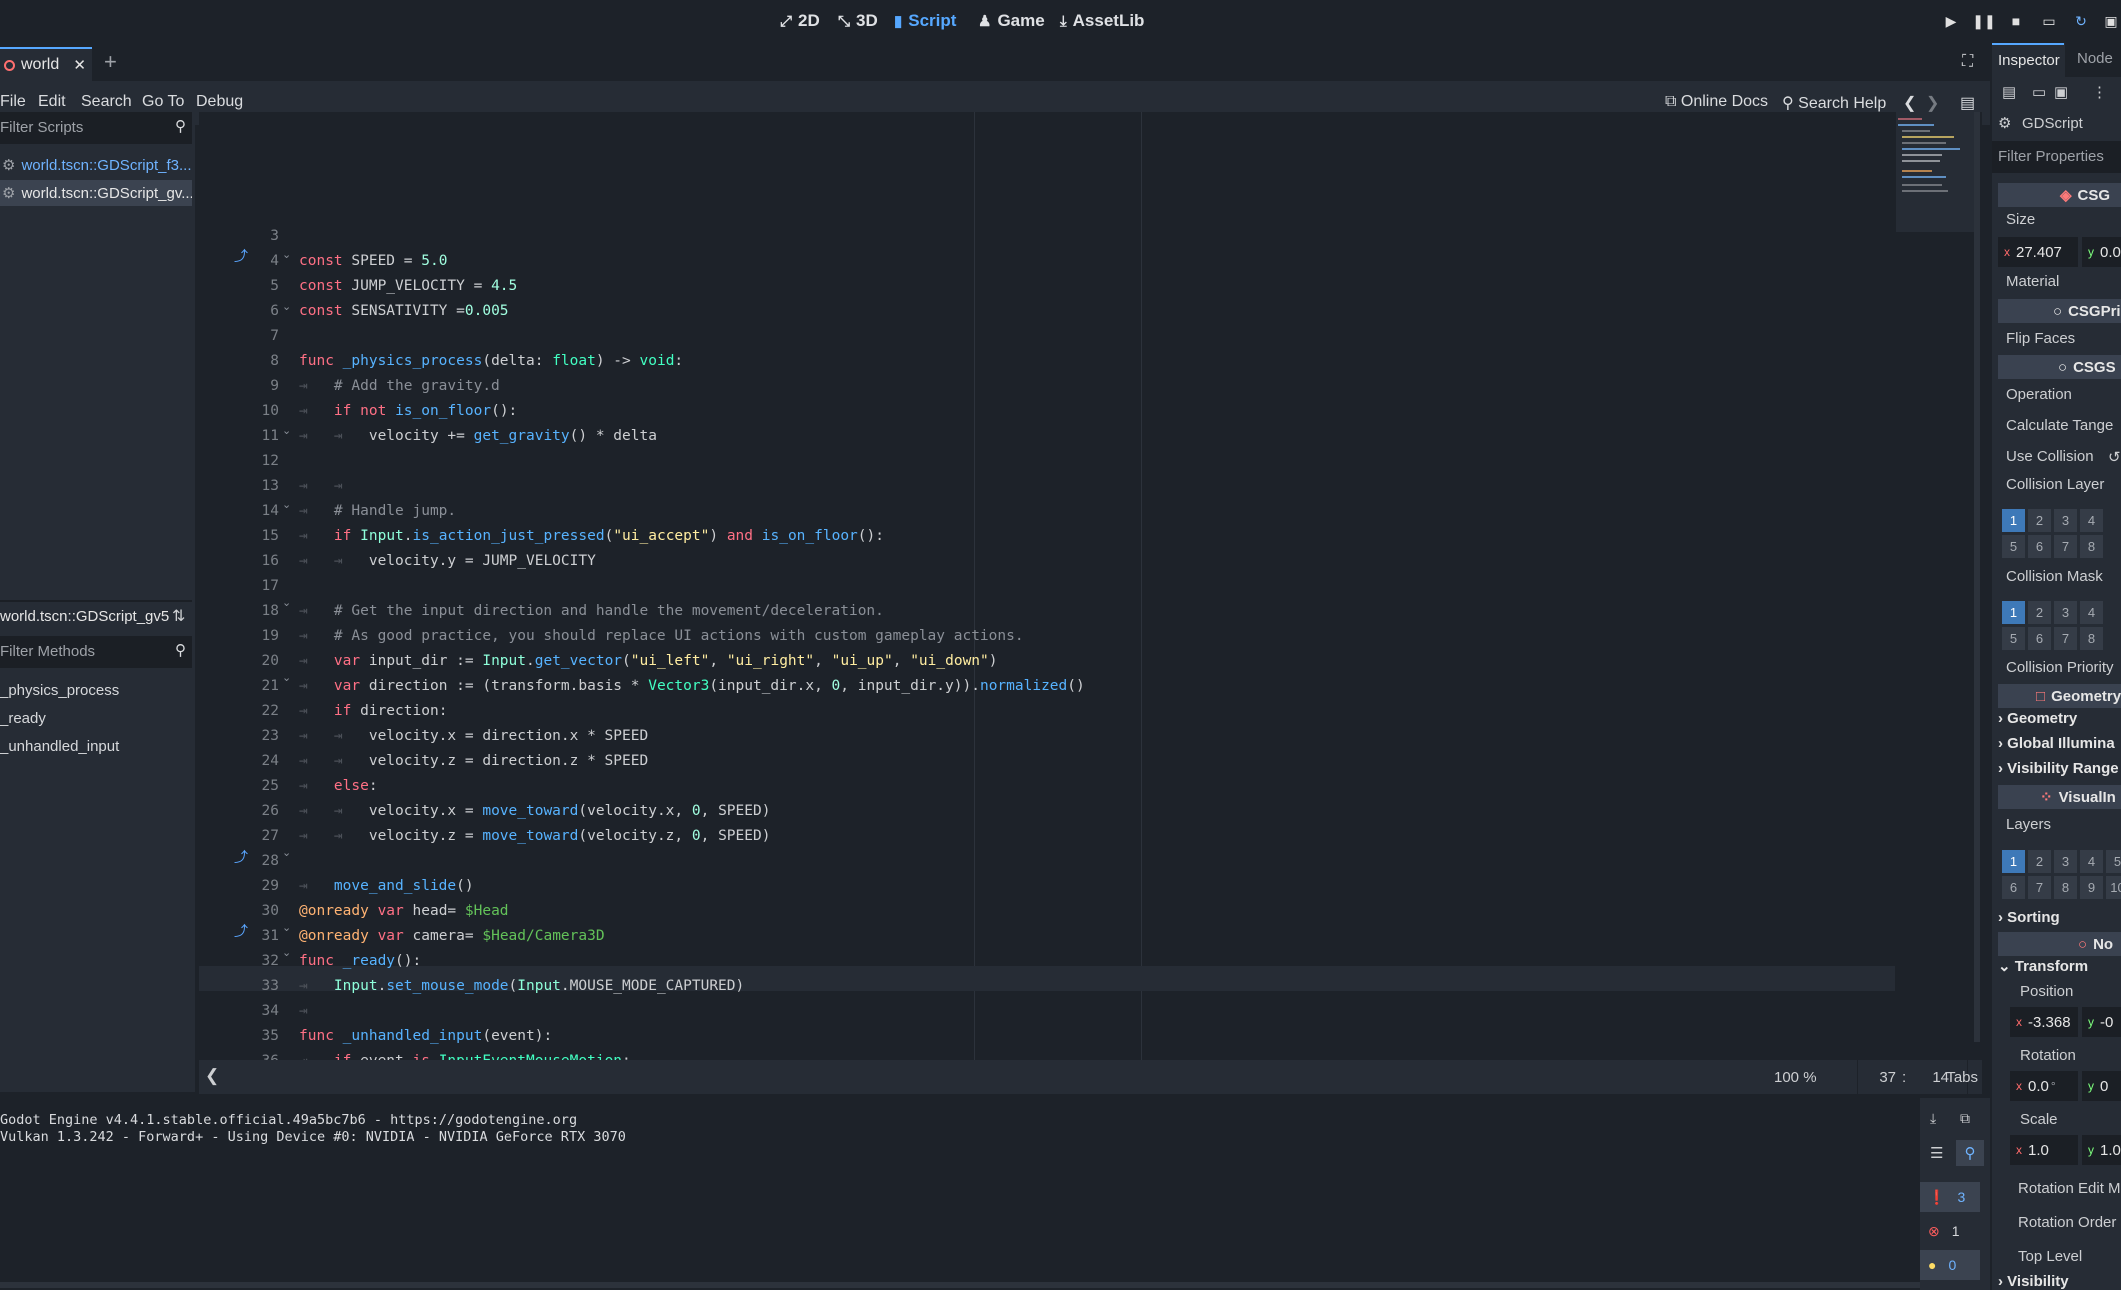  I want to click on history-forward-icon: ❯, so click(1932, 103).